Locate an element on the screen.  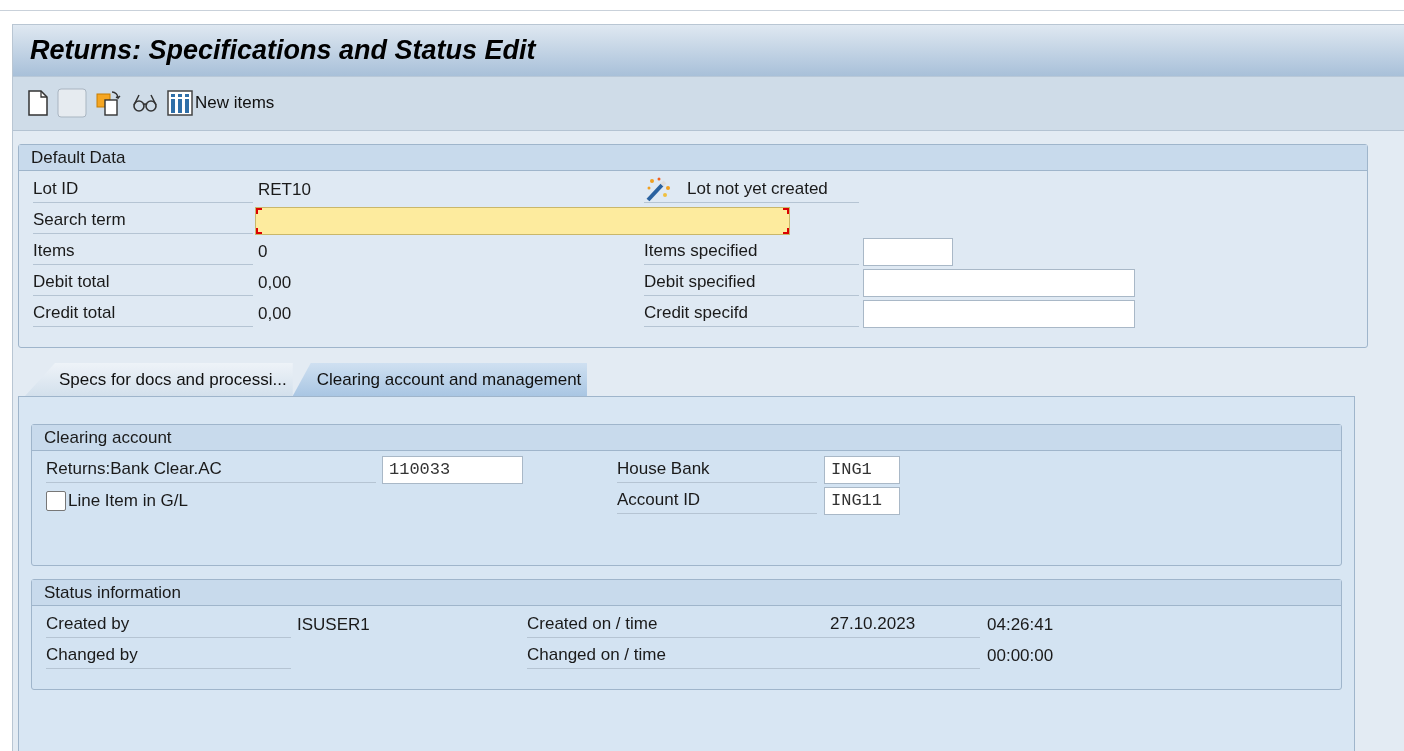
field-label: Lot ID is located at coordinates (56, 189).